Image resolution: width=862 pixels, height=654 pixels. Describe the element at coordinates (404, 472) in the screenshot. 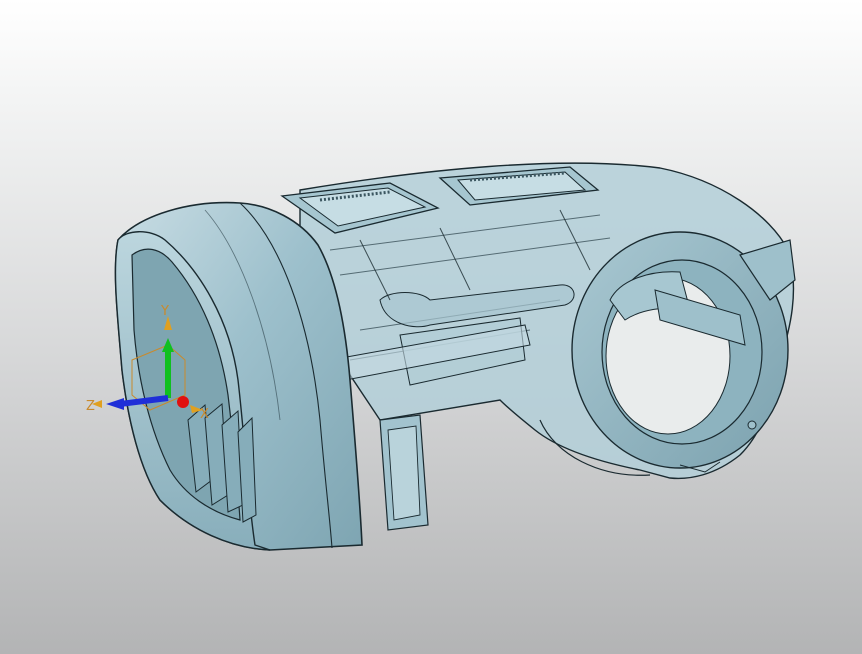

I see `lower-tab` at that location.